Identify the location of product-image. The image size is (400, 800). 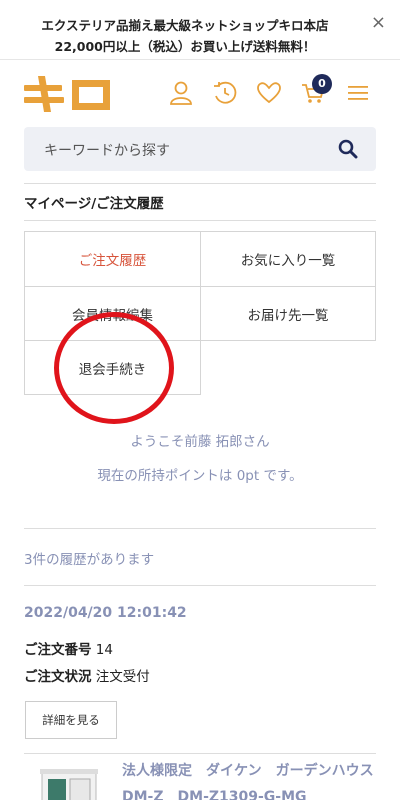
(69, 783).